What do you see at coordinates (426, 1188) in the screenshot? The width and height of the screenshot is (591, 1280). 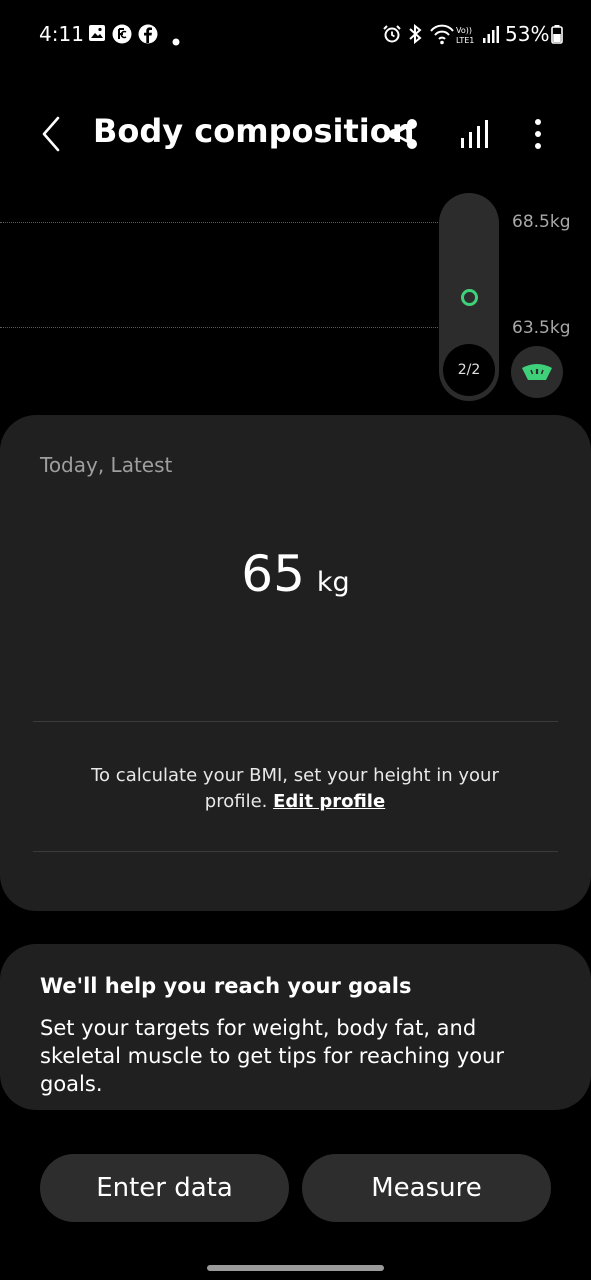 I see `measure-button: Measure` at bounding box center [426, 1188].